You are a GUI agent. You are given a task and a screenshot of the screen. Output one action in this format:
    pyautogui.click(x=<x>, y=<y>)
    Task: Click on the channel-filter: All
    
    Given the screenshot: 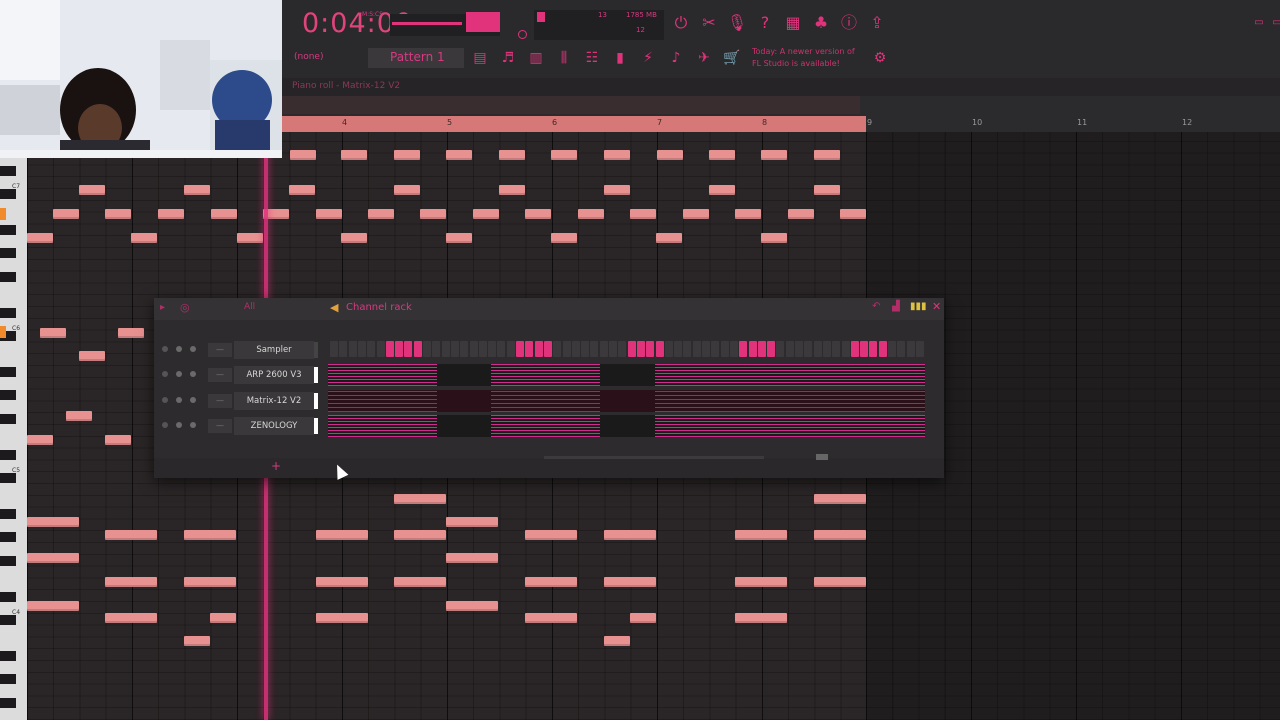 What is the action you would take?
    pyautogui.click(x=249, y=307)
    